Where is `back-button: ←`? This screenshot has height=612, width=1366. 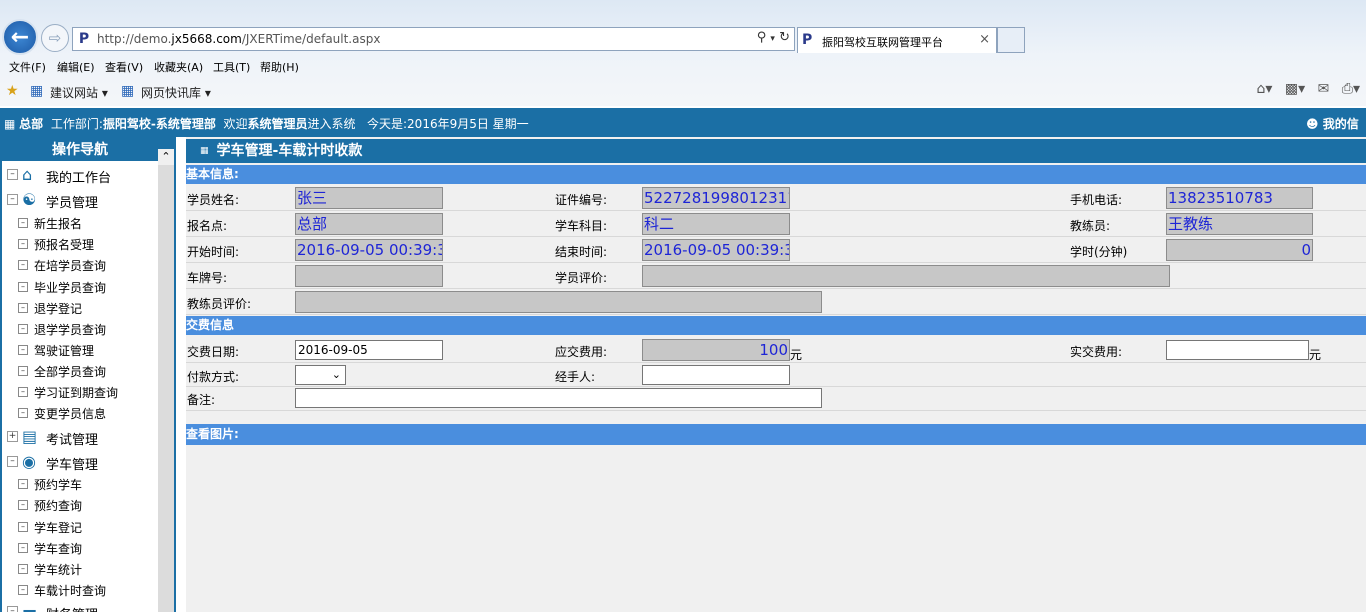 back-button: ← is located at coordinates (20, 37).